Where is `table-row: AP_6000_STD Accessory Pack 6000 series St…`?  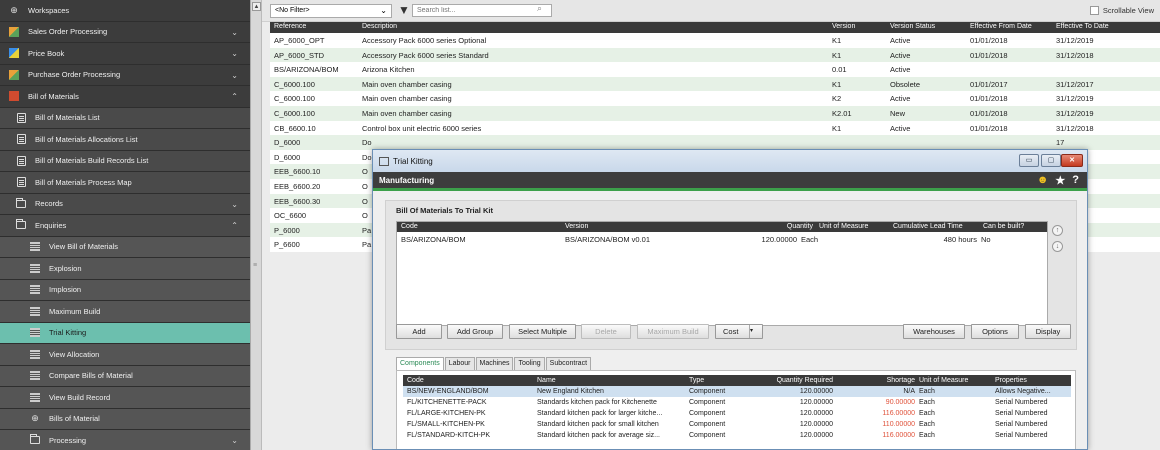 table-row: AP_6000_STD Accessory Pack 6000 series St… is located at coordinates (715, 55).